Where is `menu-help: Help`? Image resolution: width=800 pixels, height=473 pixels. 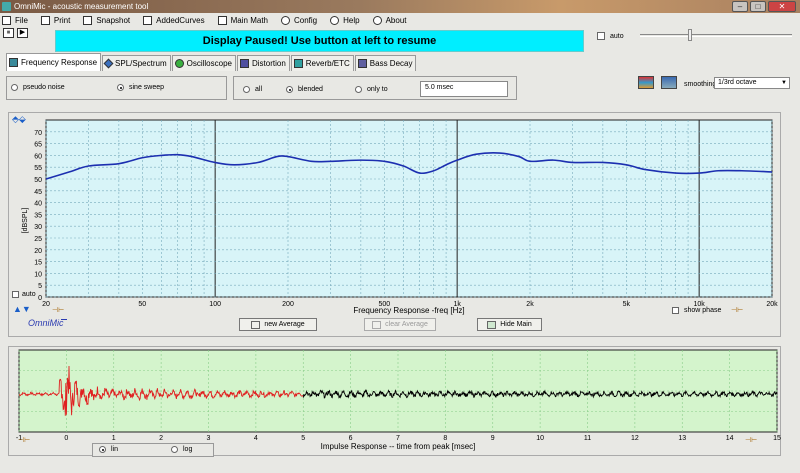
menu-help: Help is located at coordinates (345, 20).